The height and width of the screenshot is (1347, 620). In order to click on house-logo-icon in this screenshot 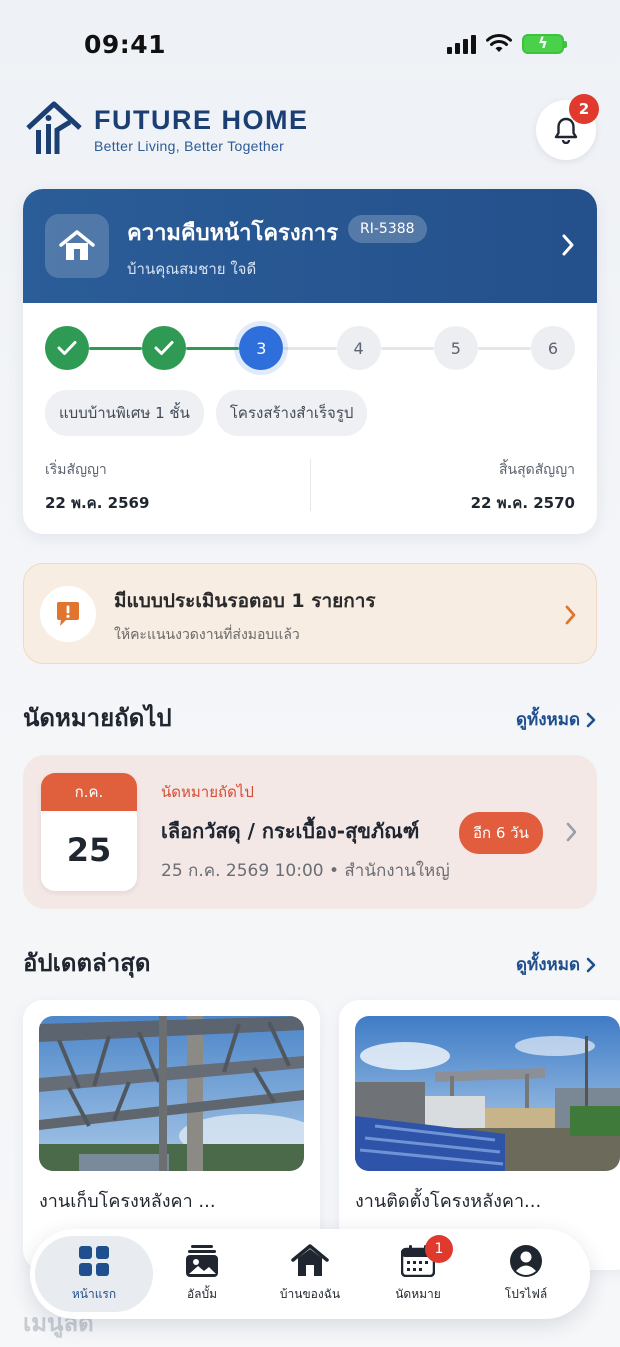, I will do `click(54, 127)`.